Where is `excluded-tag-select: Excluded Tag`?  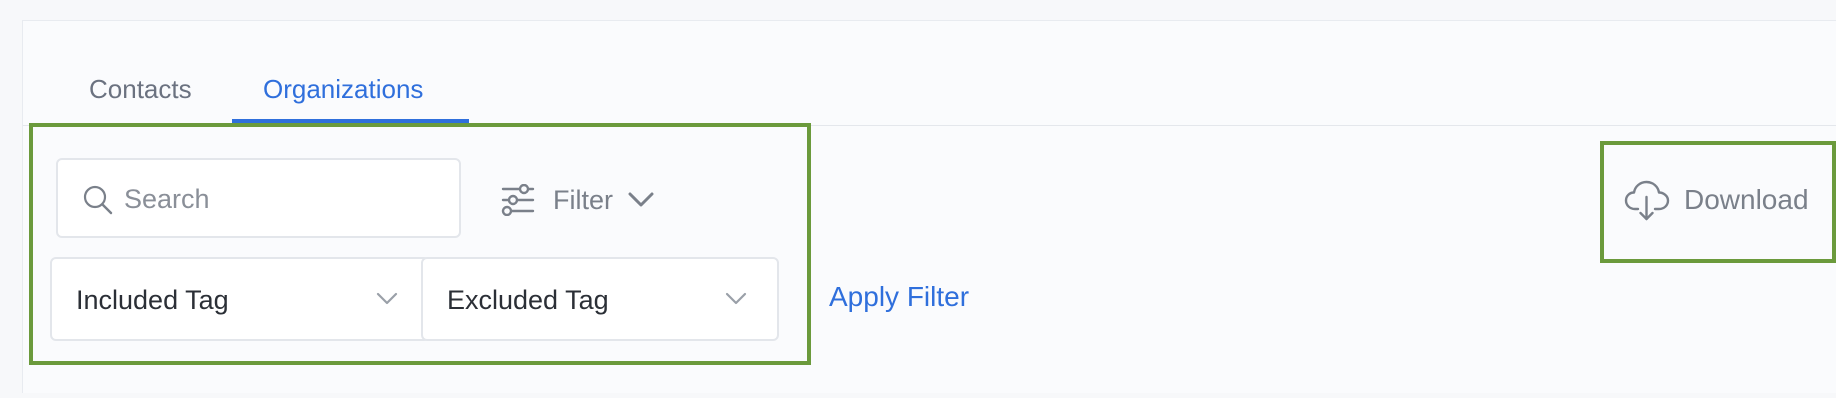
excluded-tag-select: Excluded Tag is located at coordinates (600, 299).